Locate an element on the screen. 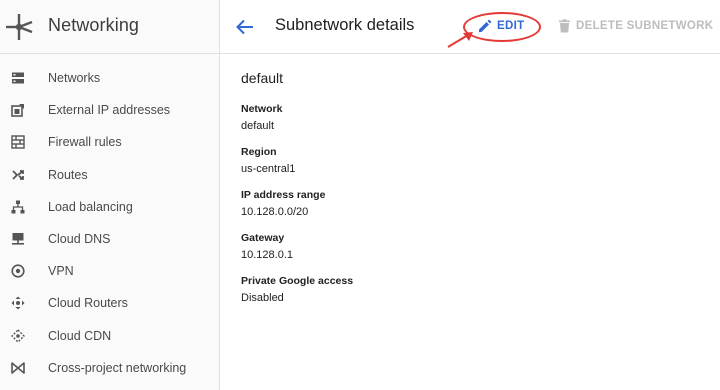 The image size is (720, 390). sidebar-item-label: External IP addresses is located at coordinates (109, 110).